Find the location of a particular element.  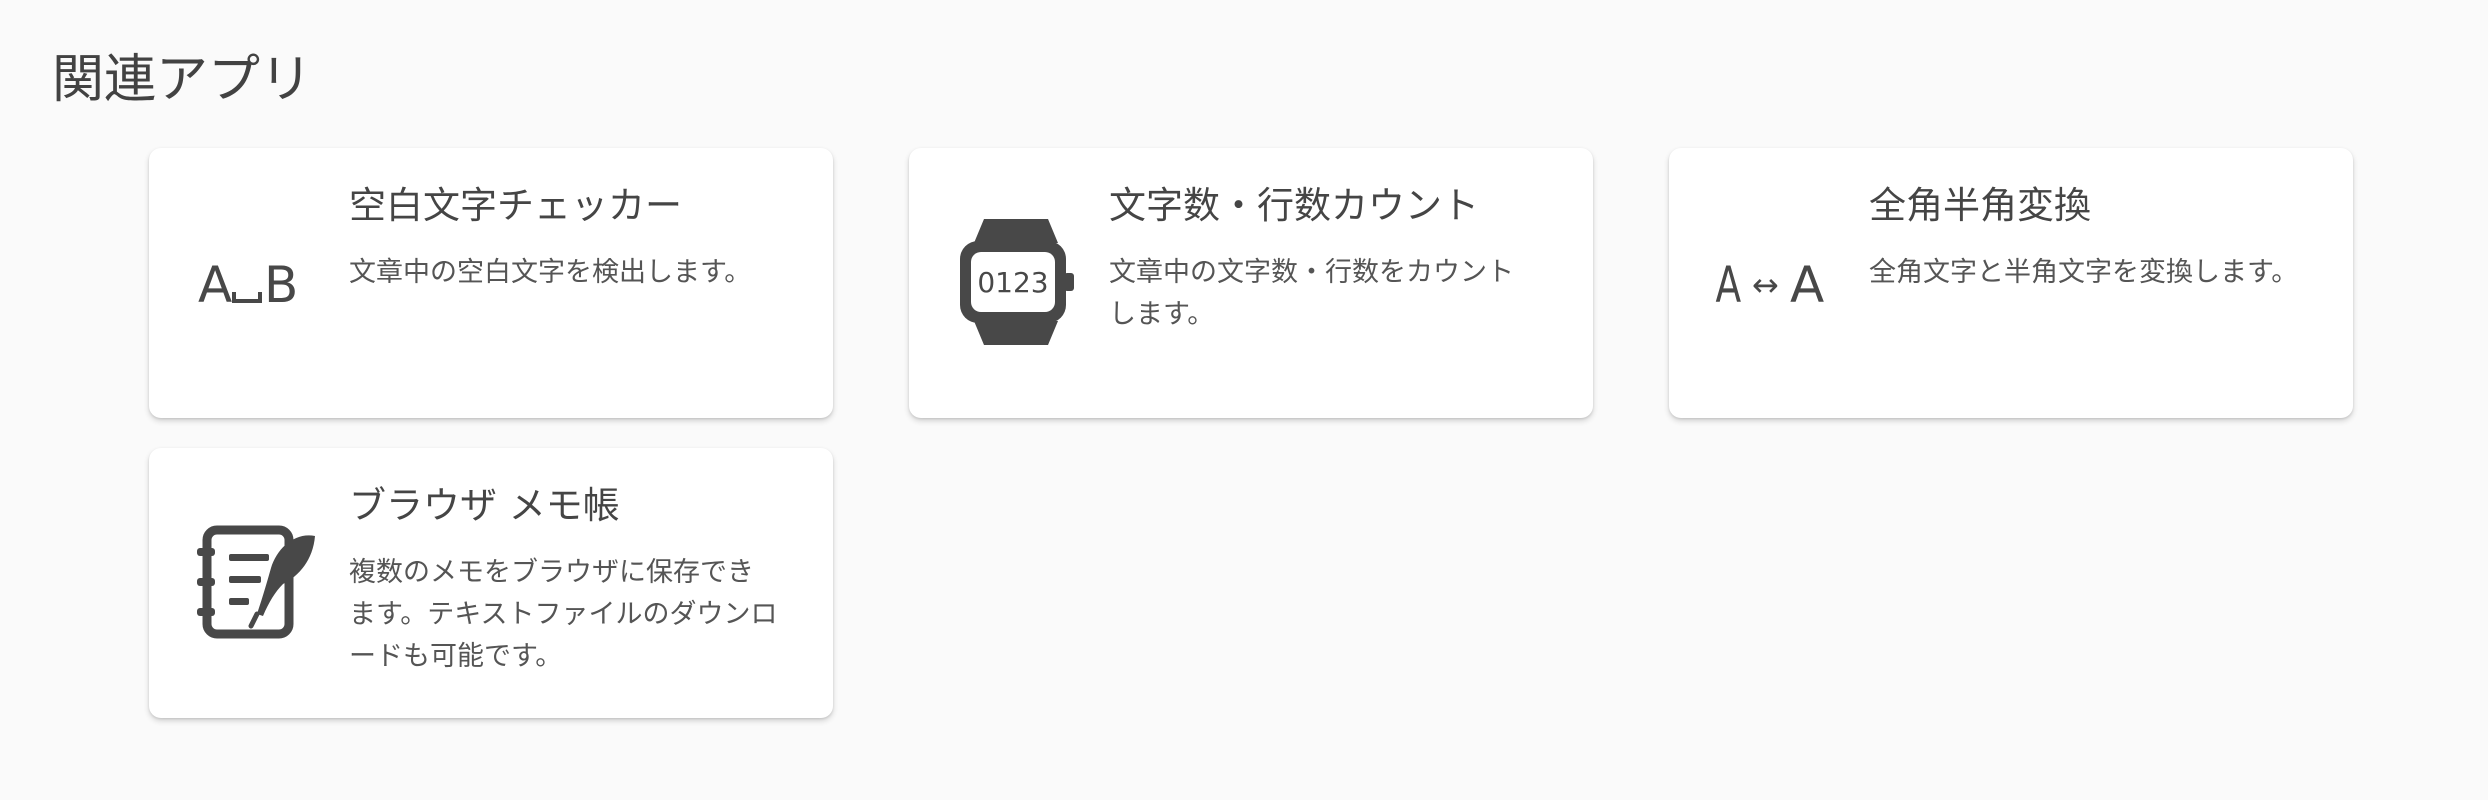

svg-text: 0123 is located at coordinates (1012, 282).